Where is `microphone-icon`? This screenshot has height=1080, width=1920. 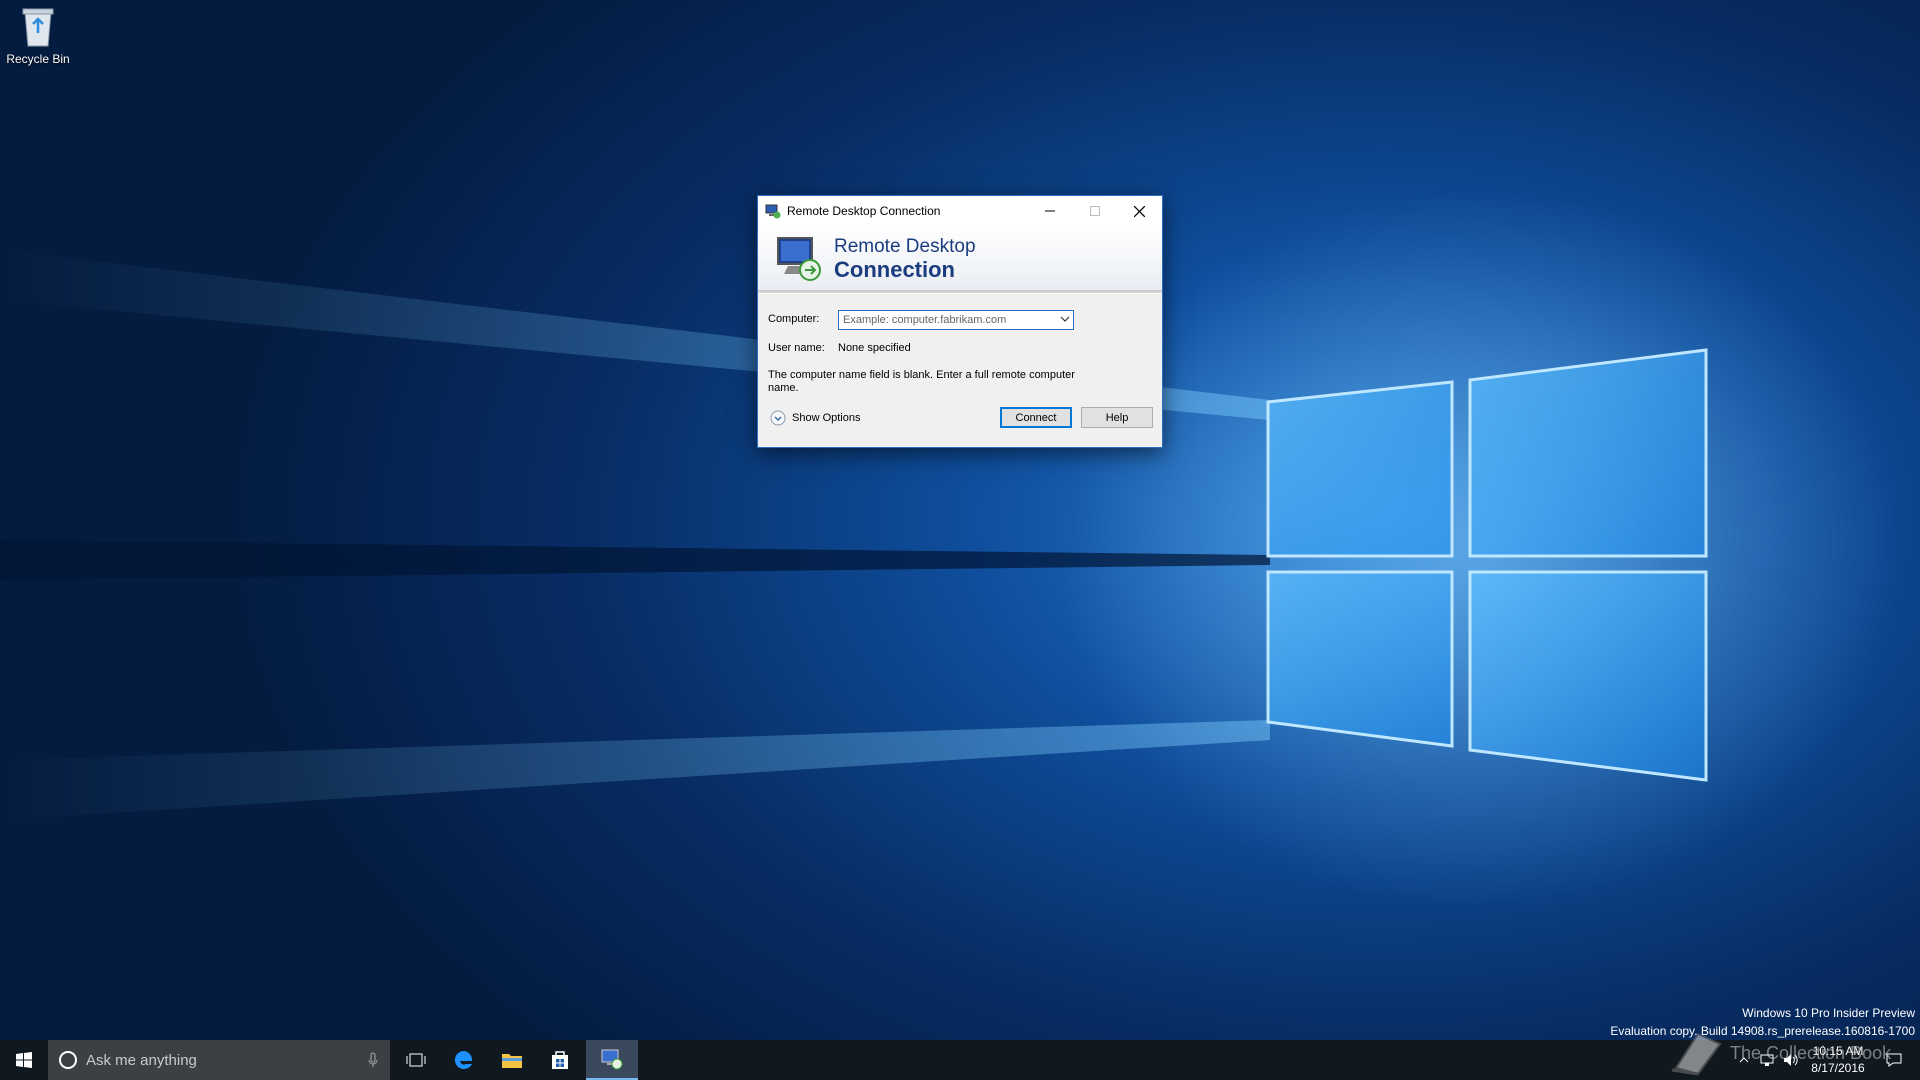 microphone-icon is located at coordinates (373, 1060).